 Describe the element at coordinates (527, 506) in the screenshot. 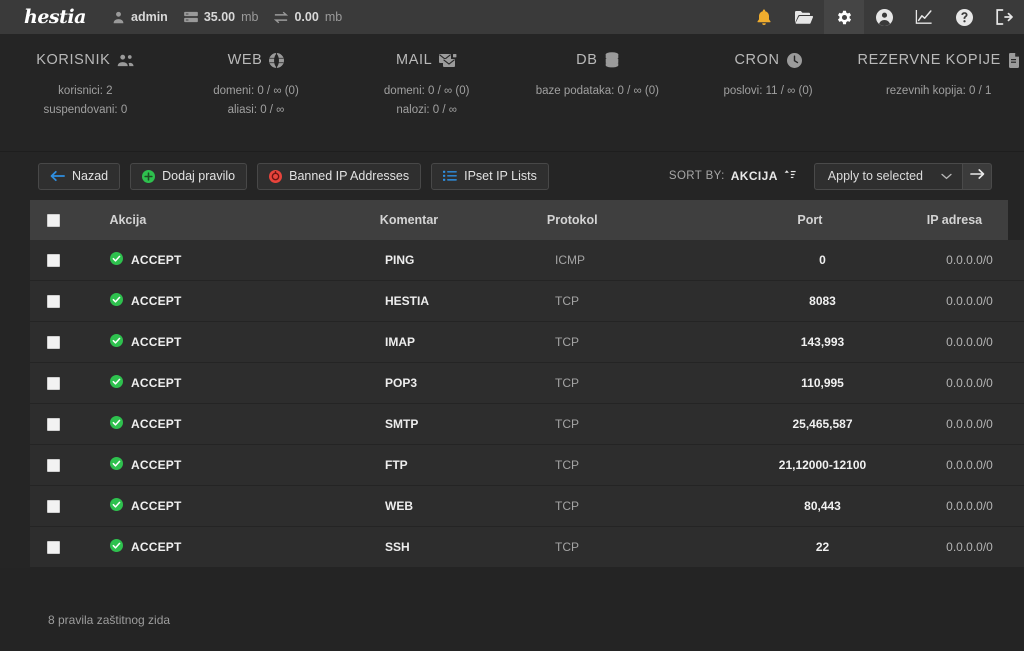

I see `table-row: ACCEPT WEB TCP 80,443 0.0.0.0/0` at that location.